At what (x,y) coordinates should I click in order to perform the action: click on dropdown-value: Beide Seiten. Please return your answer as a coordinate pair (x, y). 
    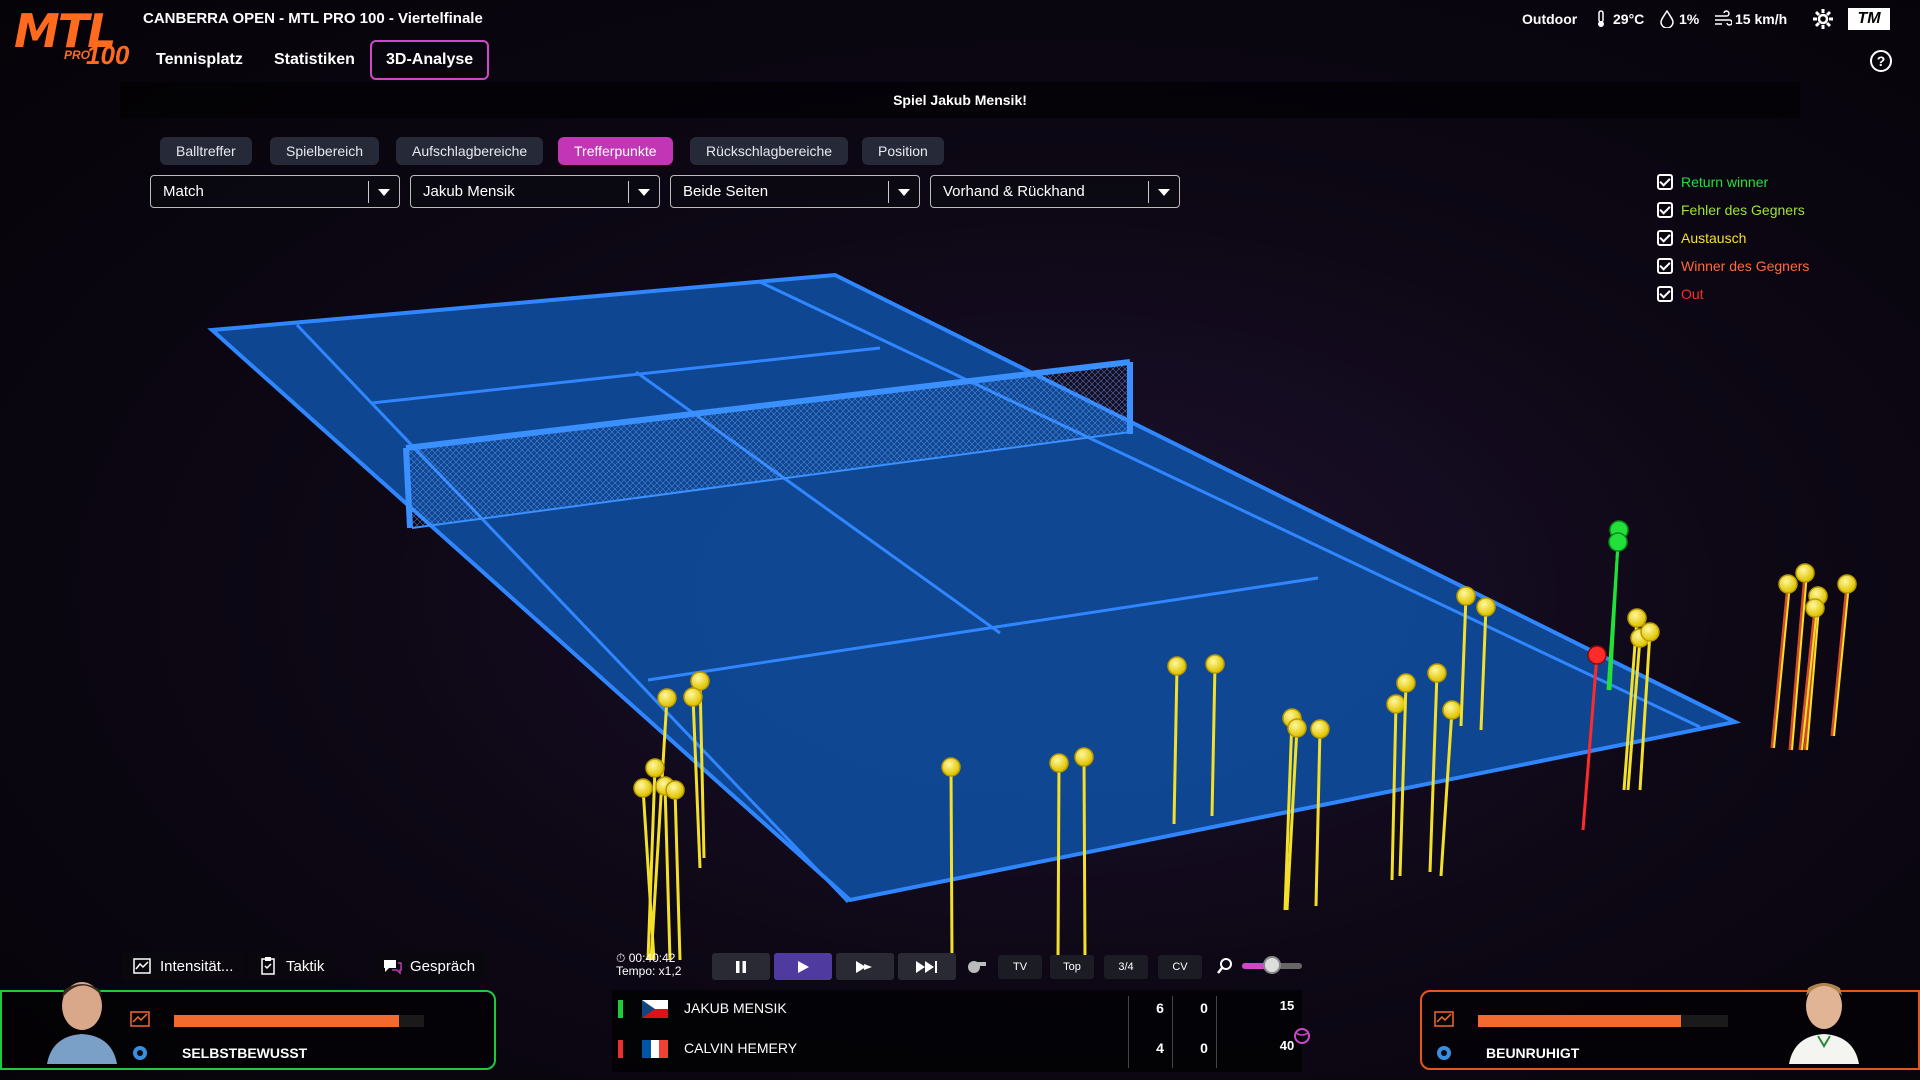
    Looking at the image, I should click on (726, 191).